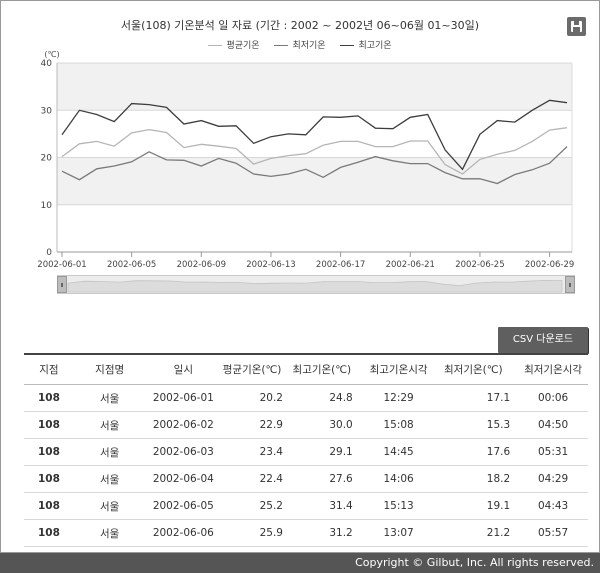 Image resolution: width=600 pixels, height=573 pixels. I want to click on cell-min-temp: 15.3, so click(477, 425).